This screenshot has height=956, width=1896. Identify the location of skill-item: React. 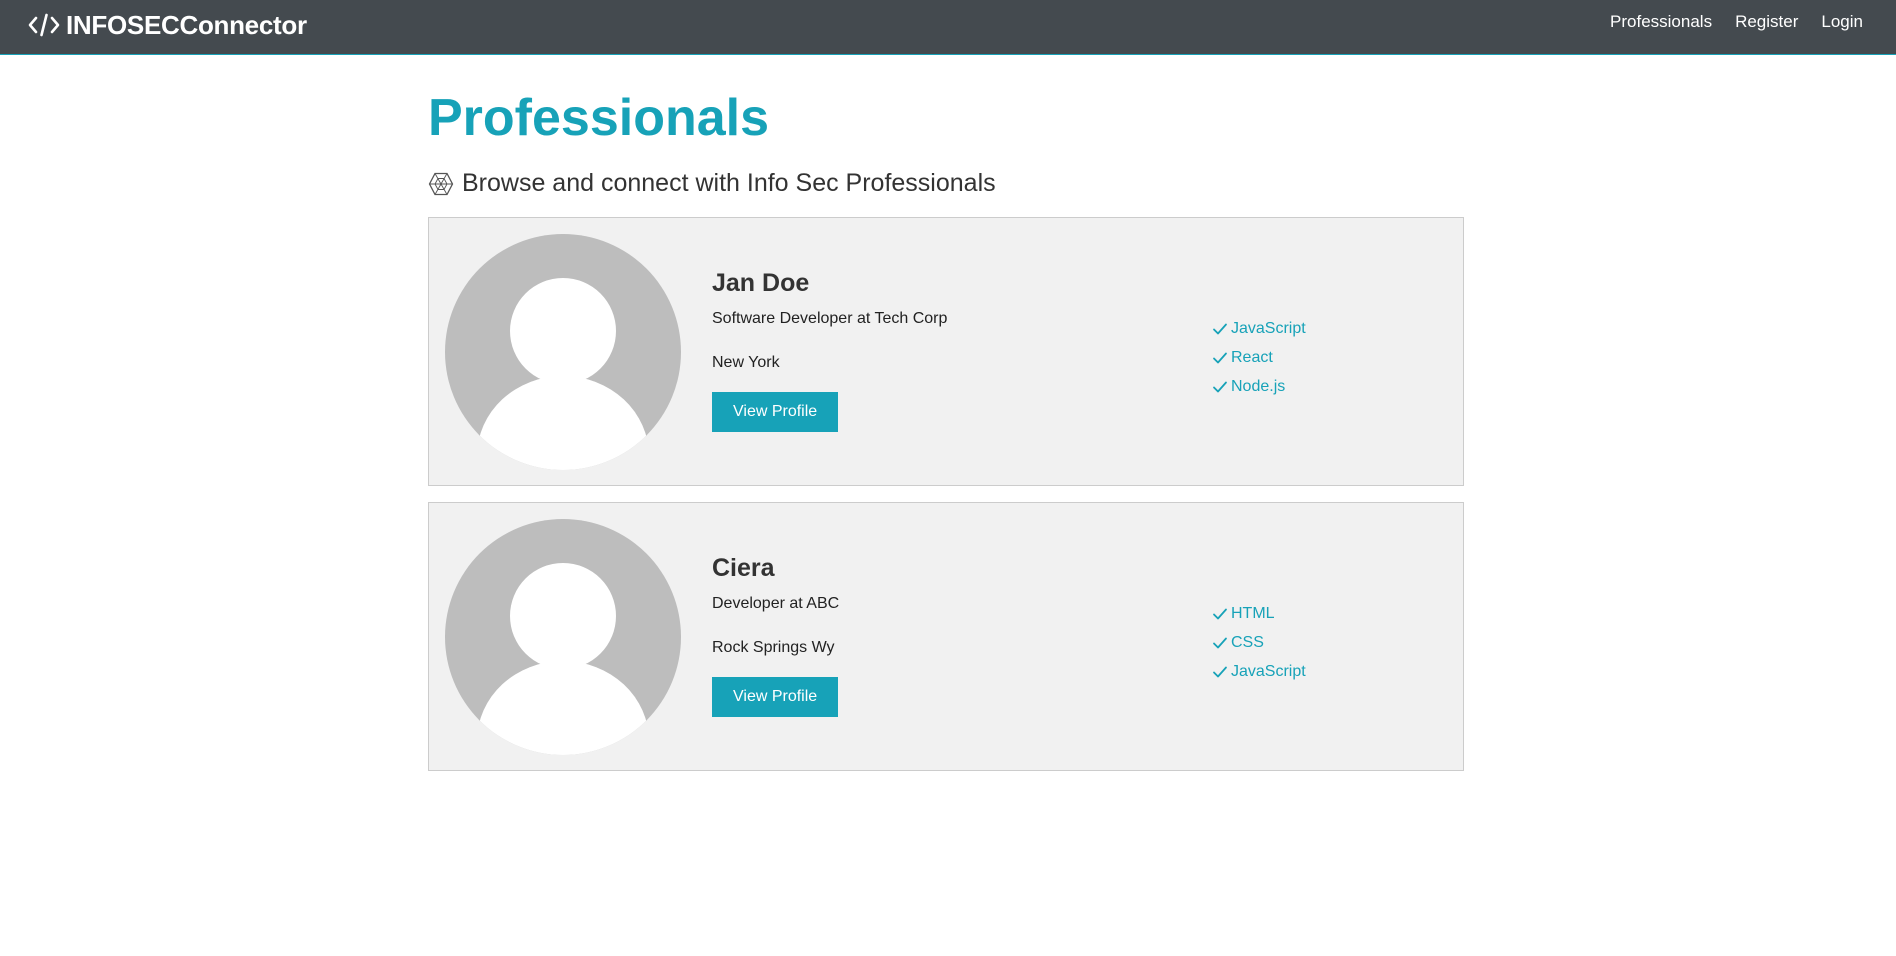
(1259, 357).